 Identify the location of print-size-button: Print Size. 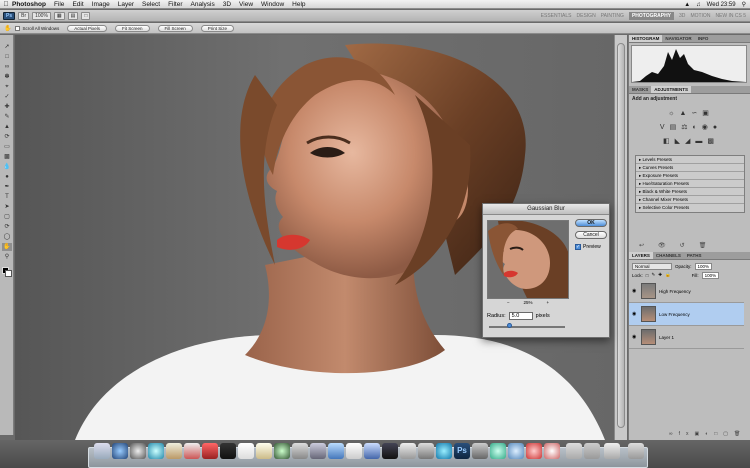
(217, 28).